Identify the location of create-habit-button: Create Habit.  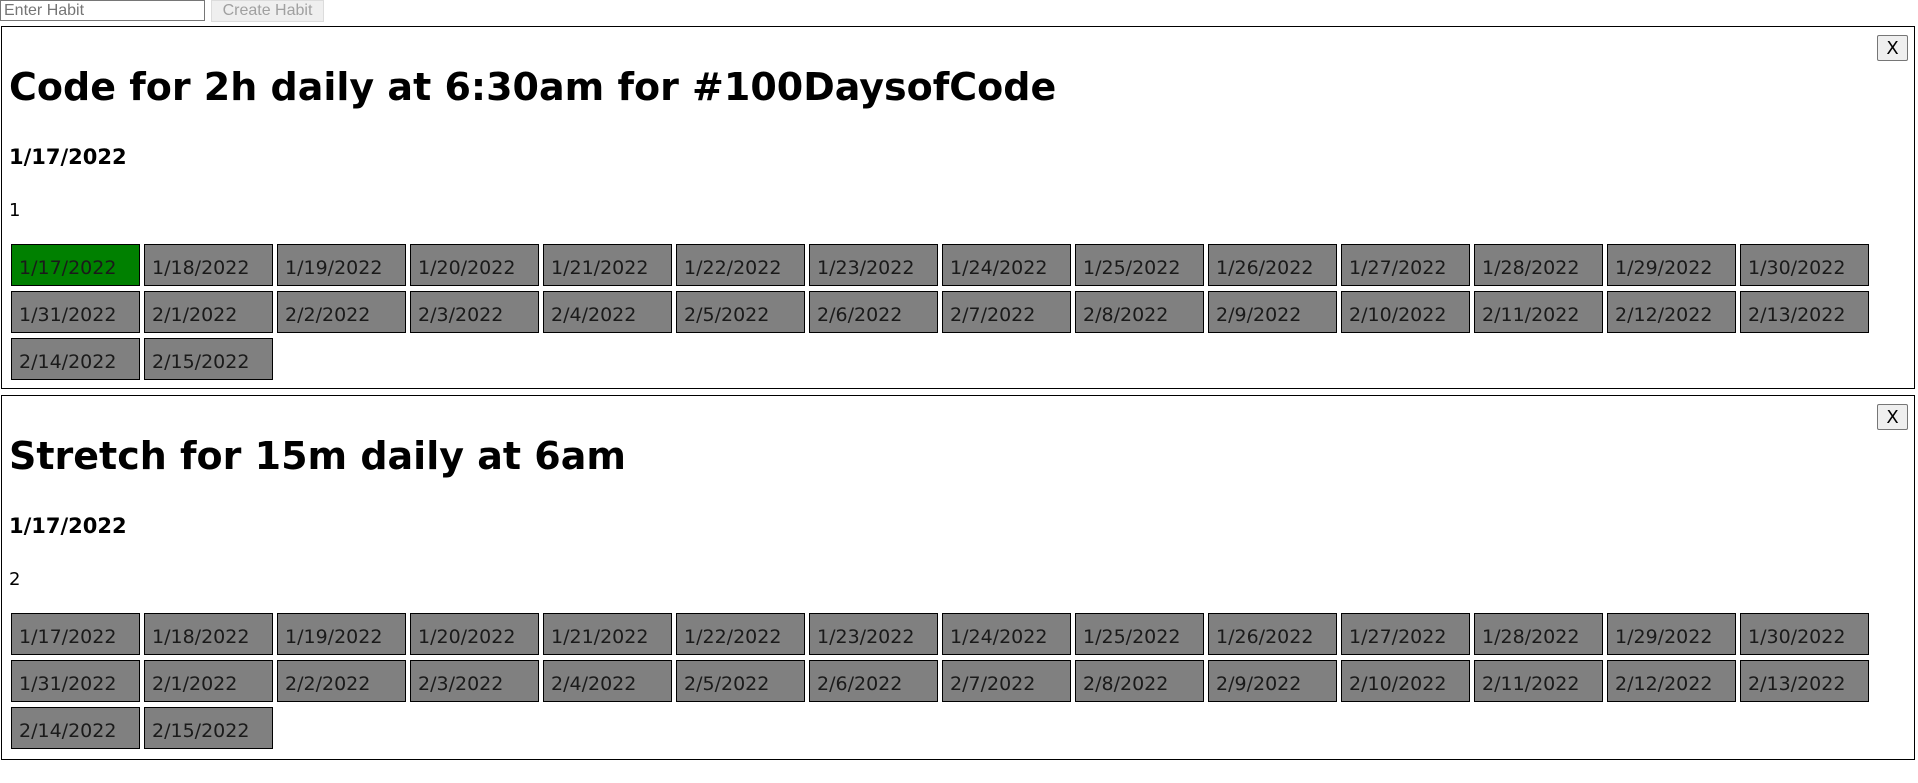
(267, 11).